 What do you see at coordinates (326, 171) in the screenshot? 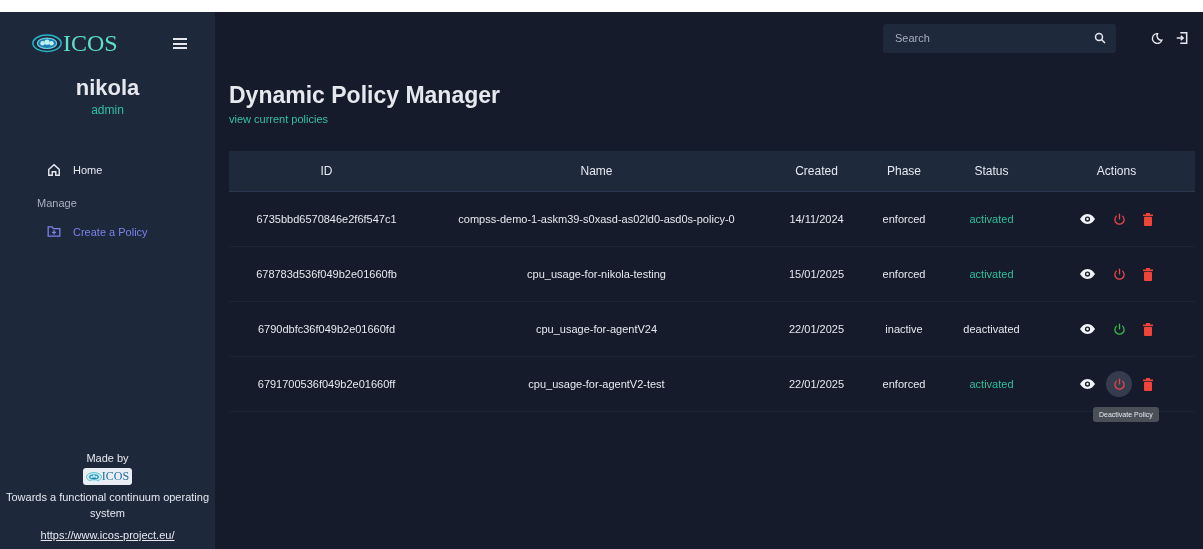
I see `column-header: ID` at bounding box center [326, 171].